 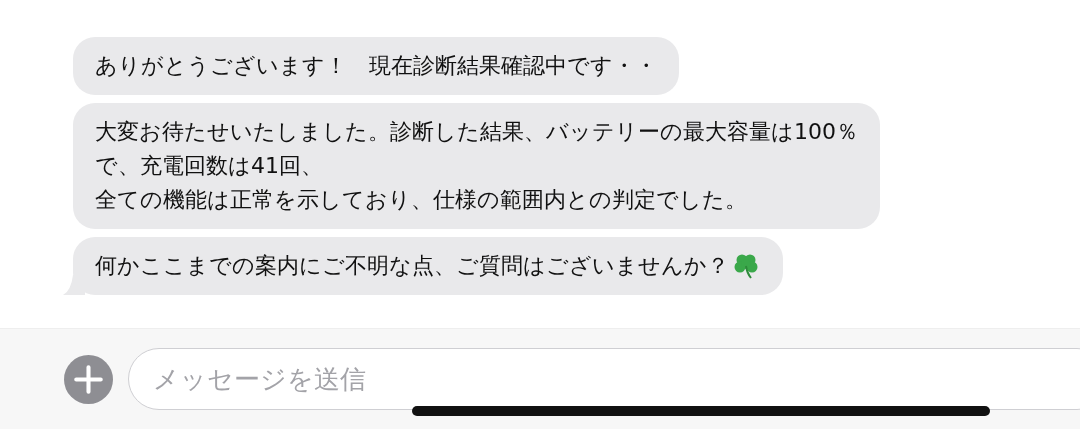 What do you see at coordinates (376, 66) in the screenshot?
I see `message-text: ありがとうございます！ 現在診断結果確認中です・・` at bounding box center [376, 66].